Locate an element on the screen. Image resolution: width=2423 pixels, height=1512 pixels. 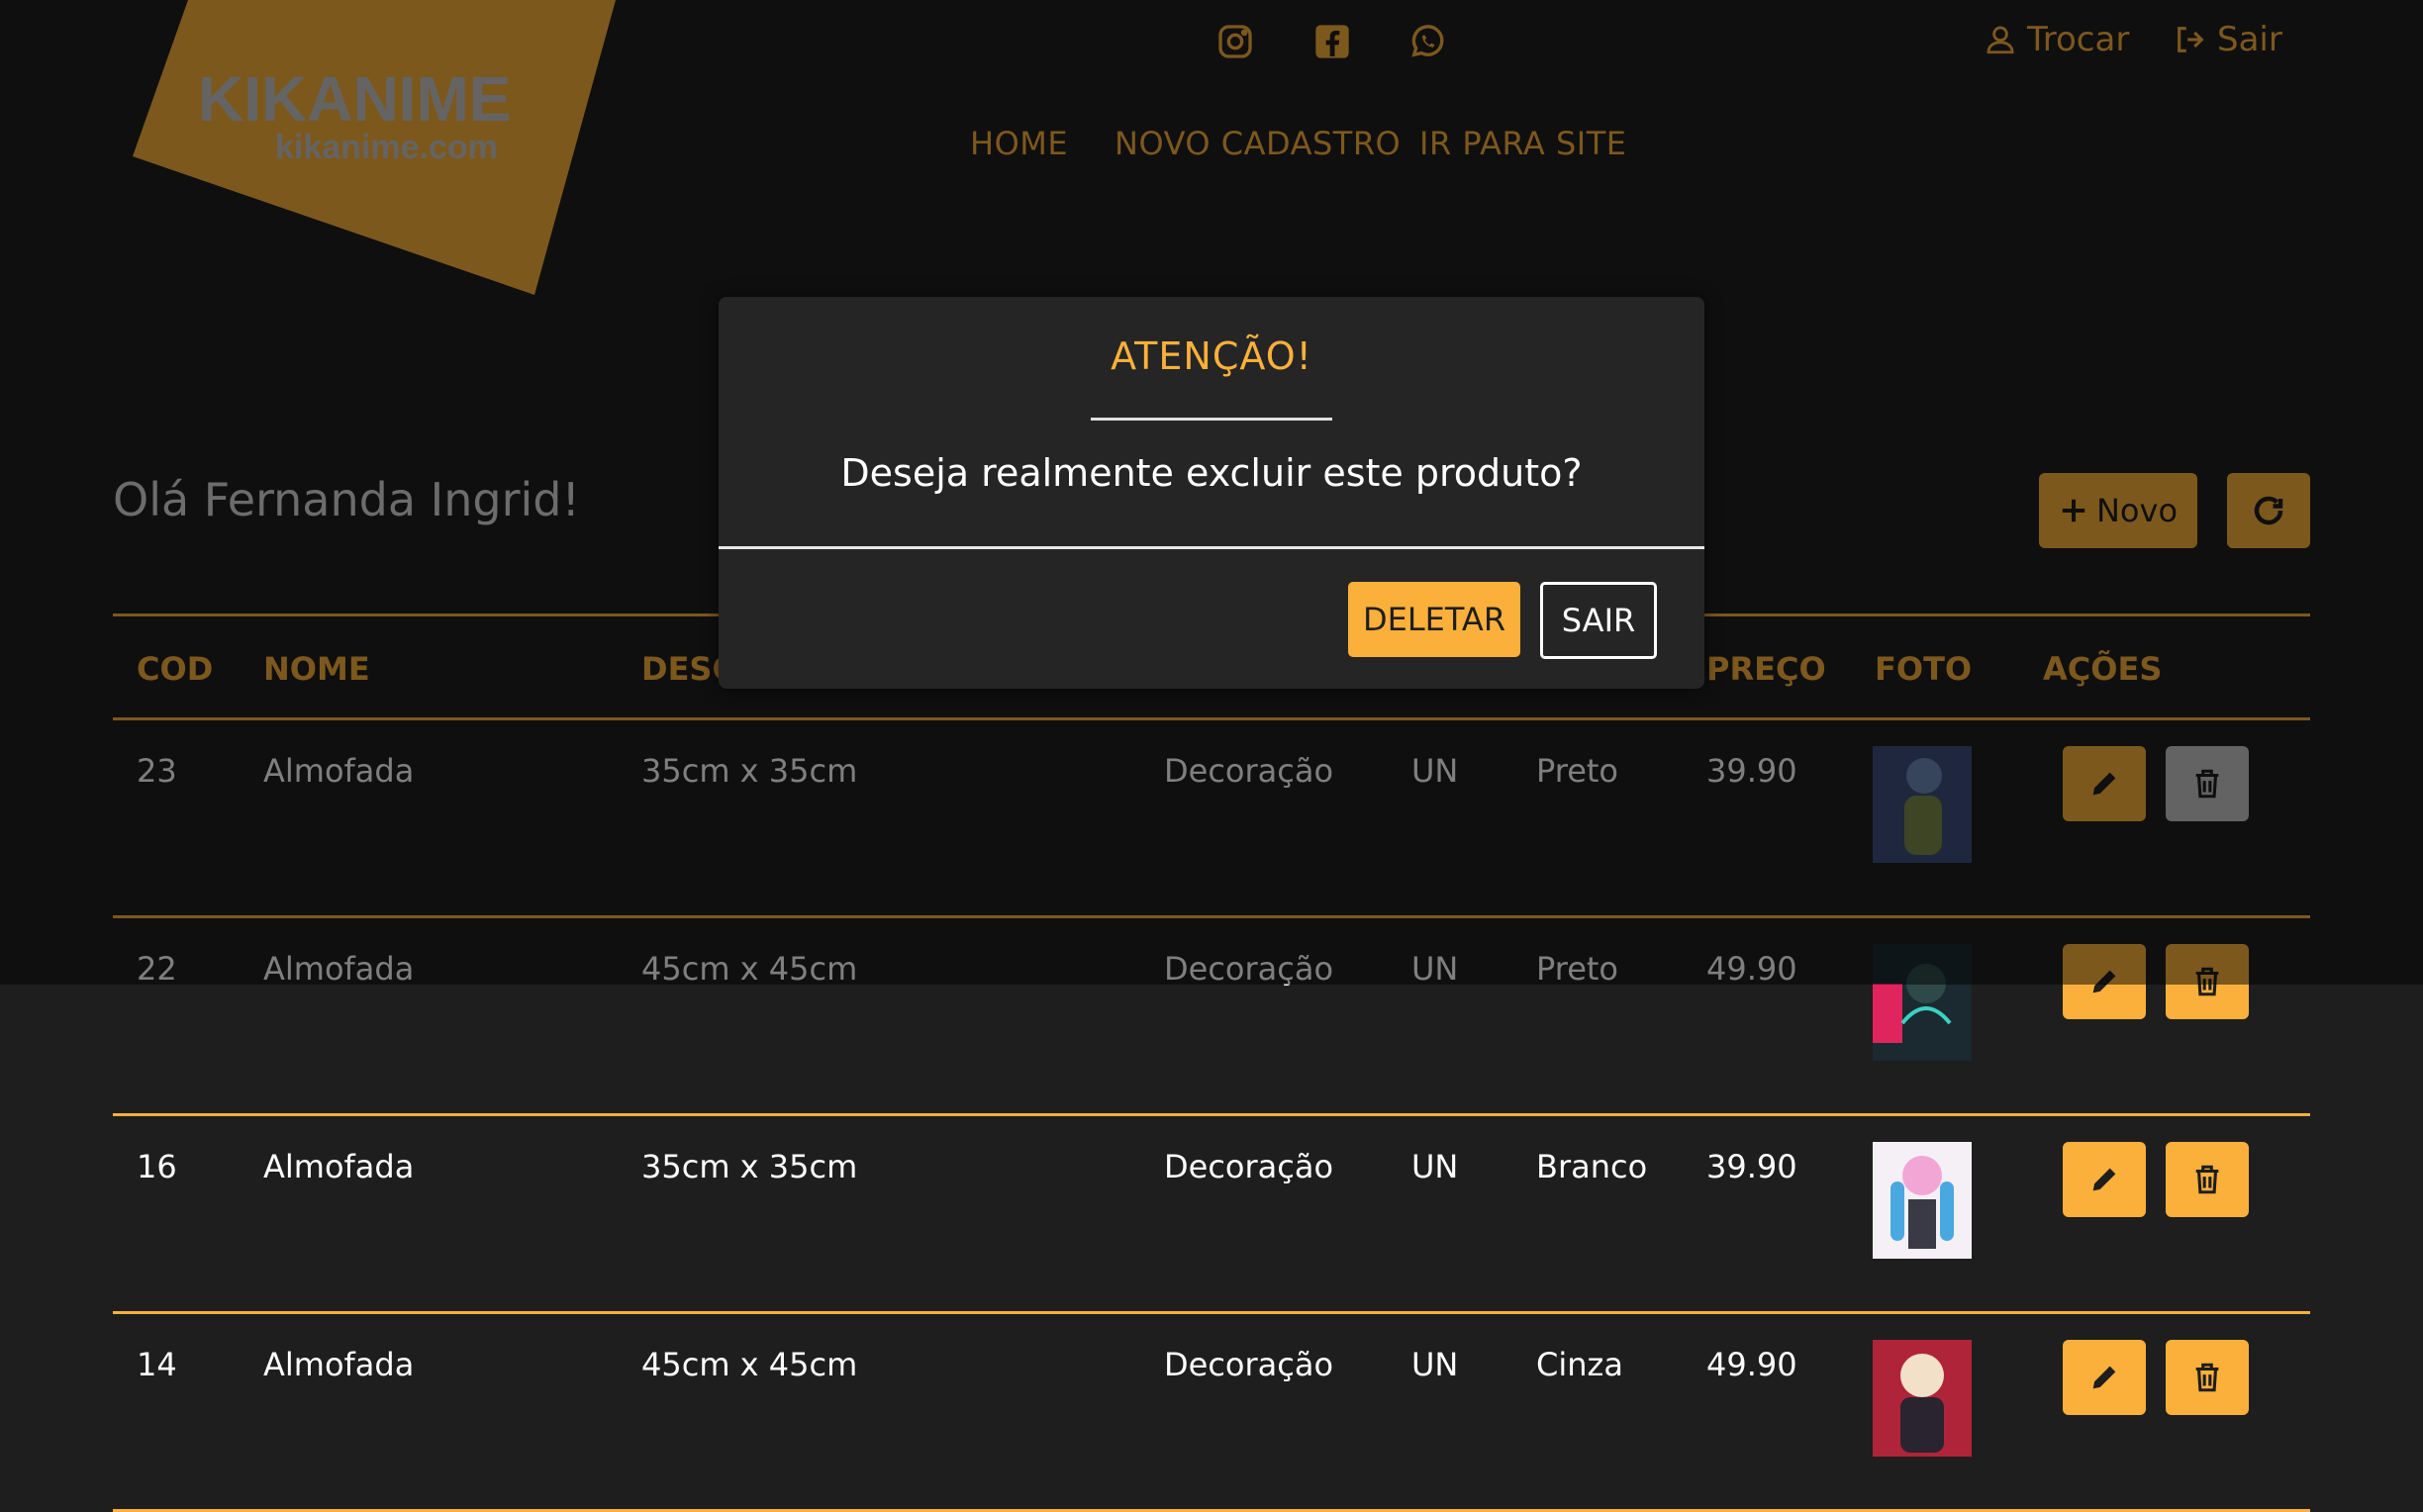
cell-cod: 14 is located at coordinates (157, 1365).